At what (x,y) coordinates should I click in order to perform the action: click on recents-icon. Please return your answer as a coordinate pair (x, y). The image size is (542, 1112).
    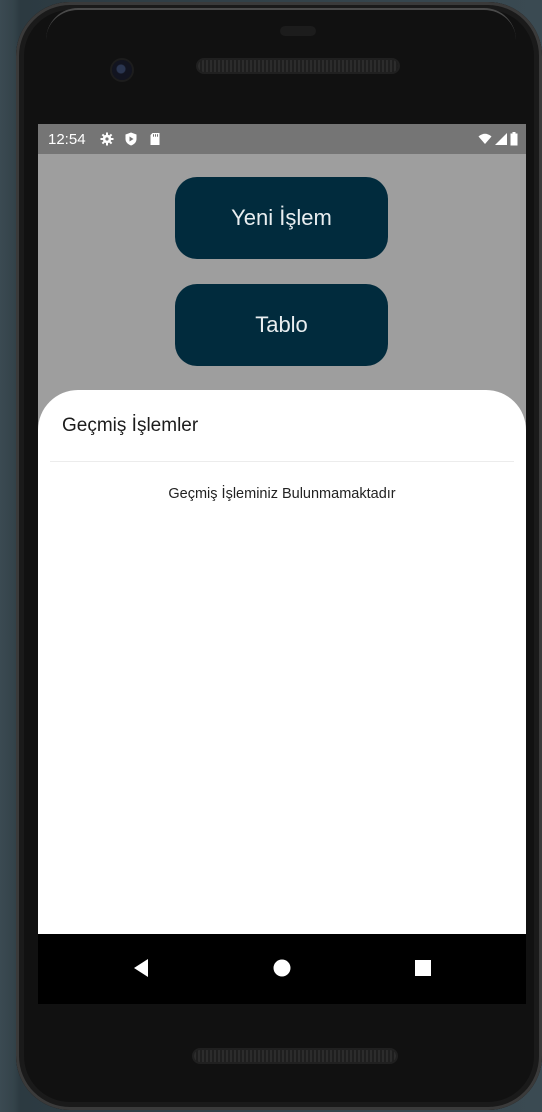
    Looking at the image, I should click on (423, 968).